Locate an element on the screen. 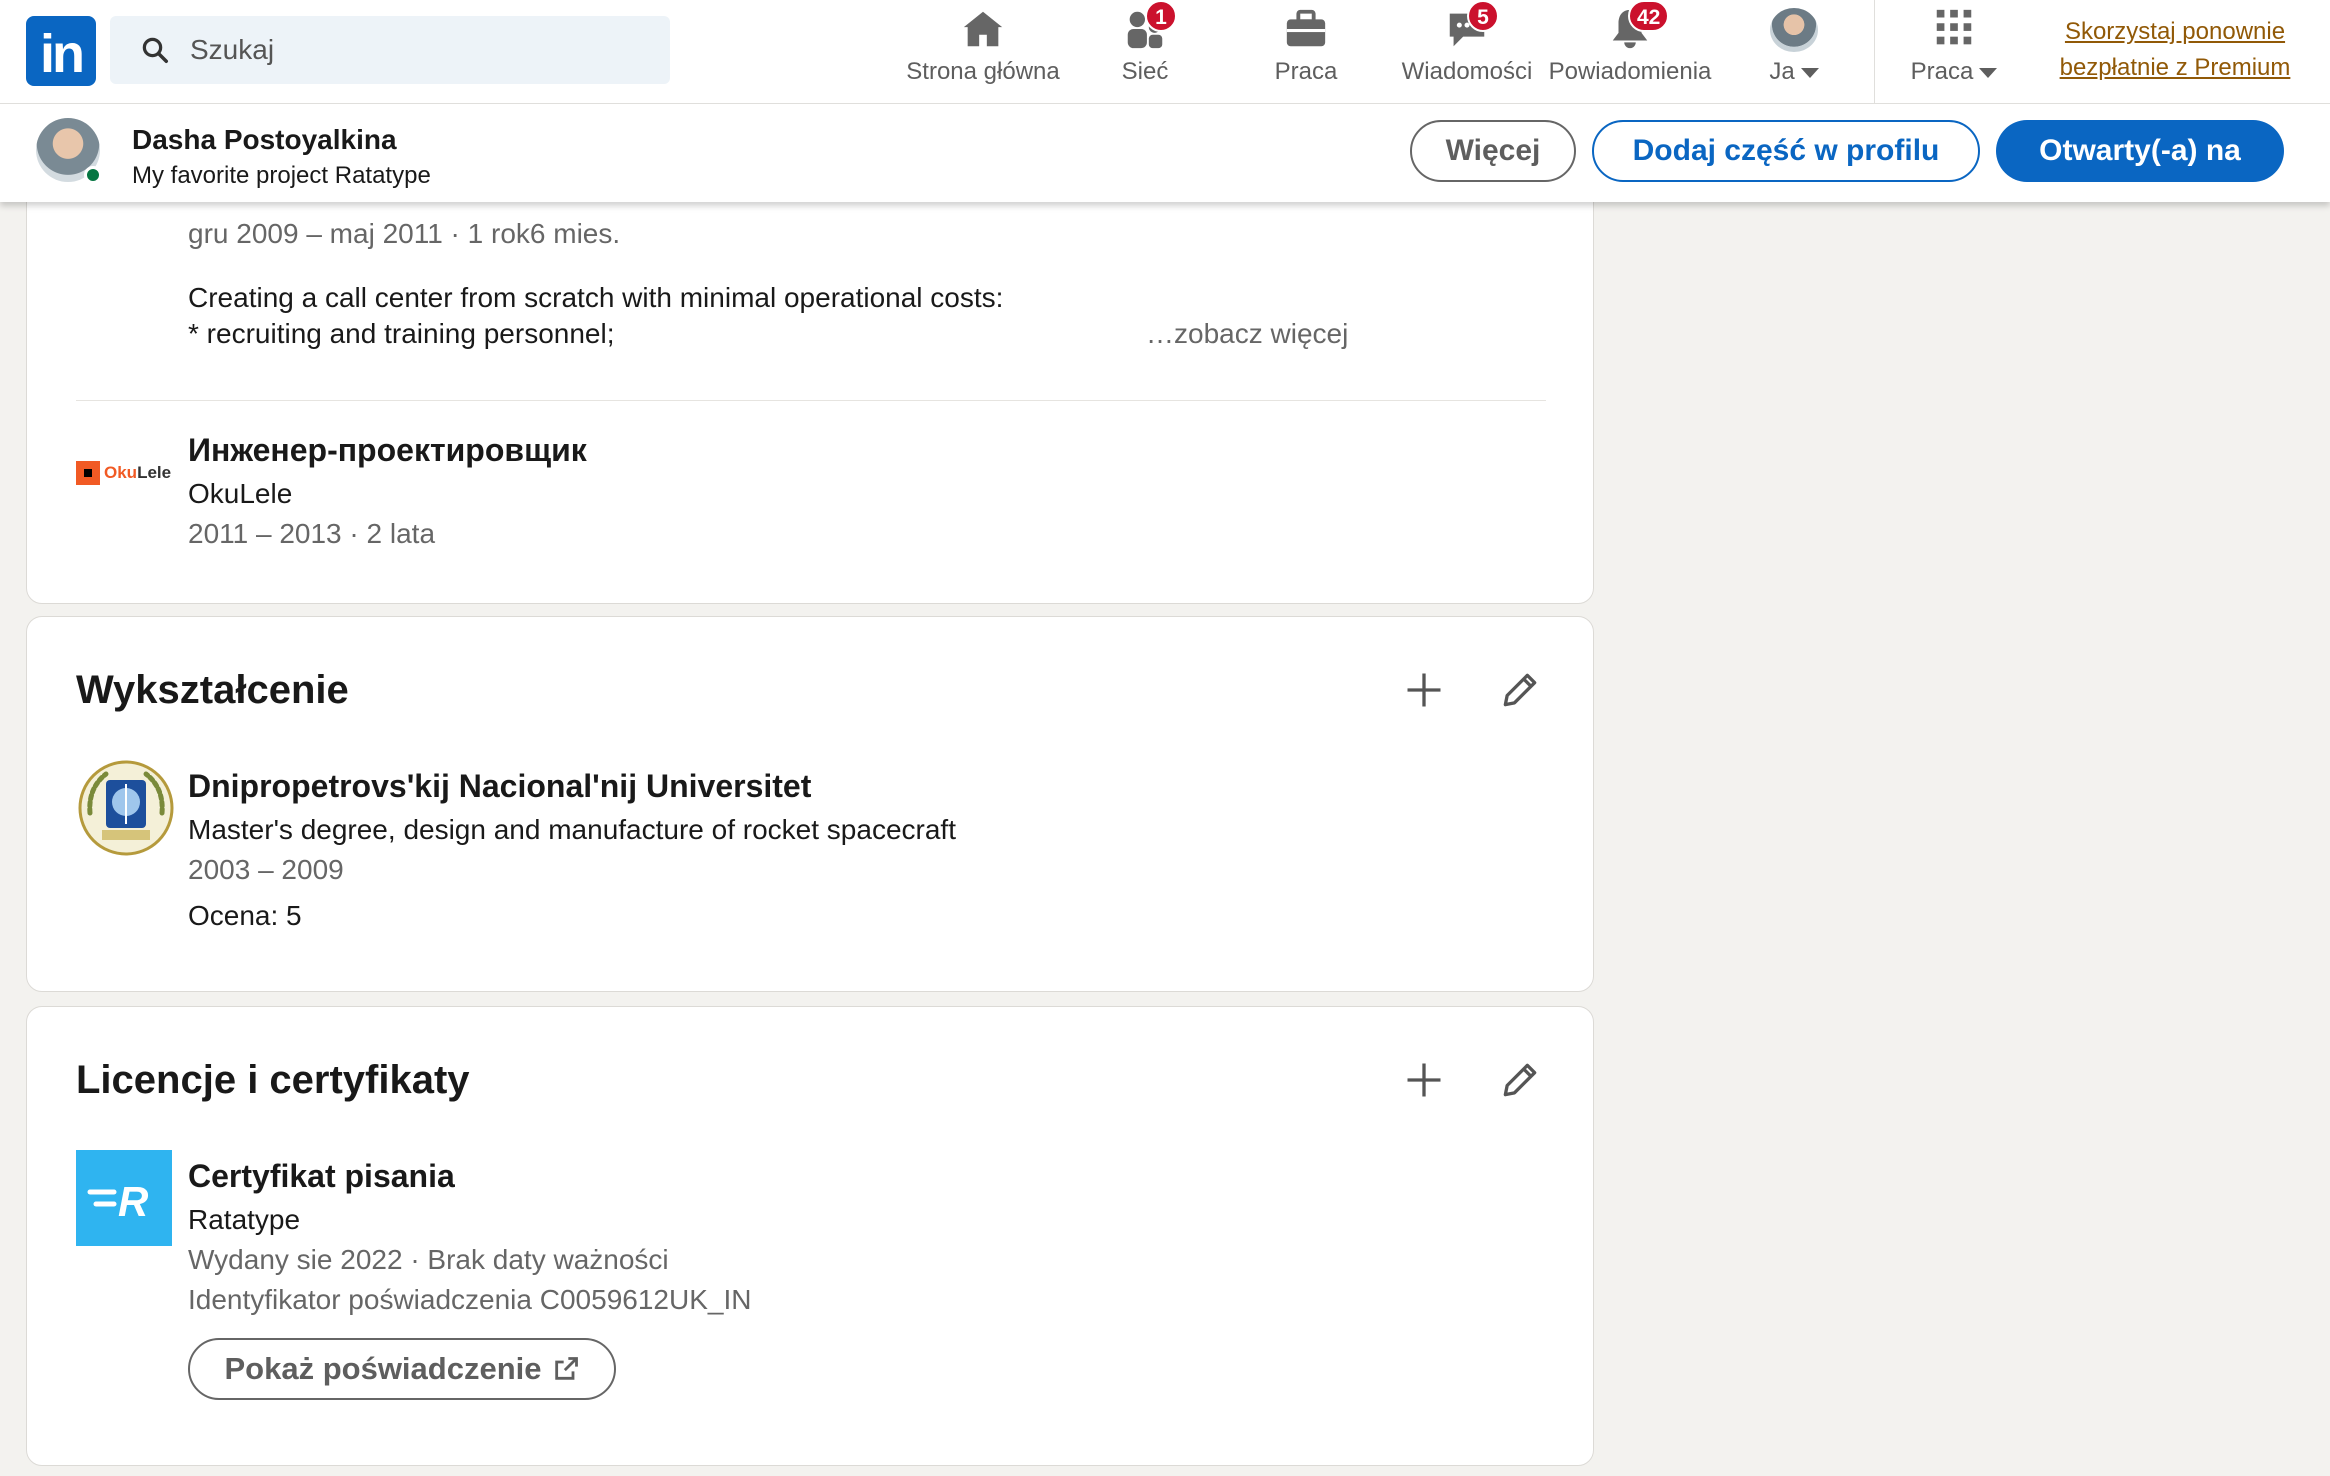 The image size is (2330, 1476). edit-license-button is located at coordinates (1520, 1080).